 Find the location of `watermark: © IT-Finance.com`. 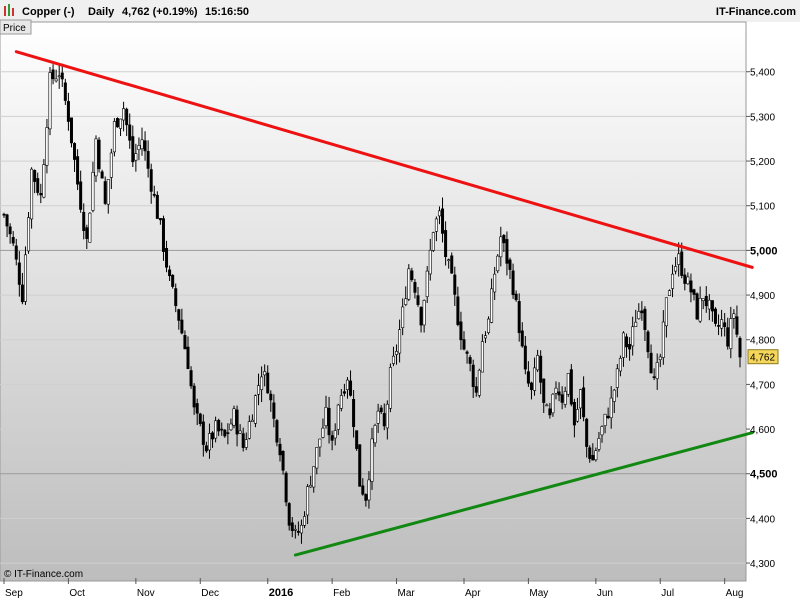

watermark: © IT-Finance.com is located at coordinates (43, 574).